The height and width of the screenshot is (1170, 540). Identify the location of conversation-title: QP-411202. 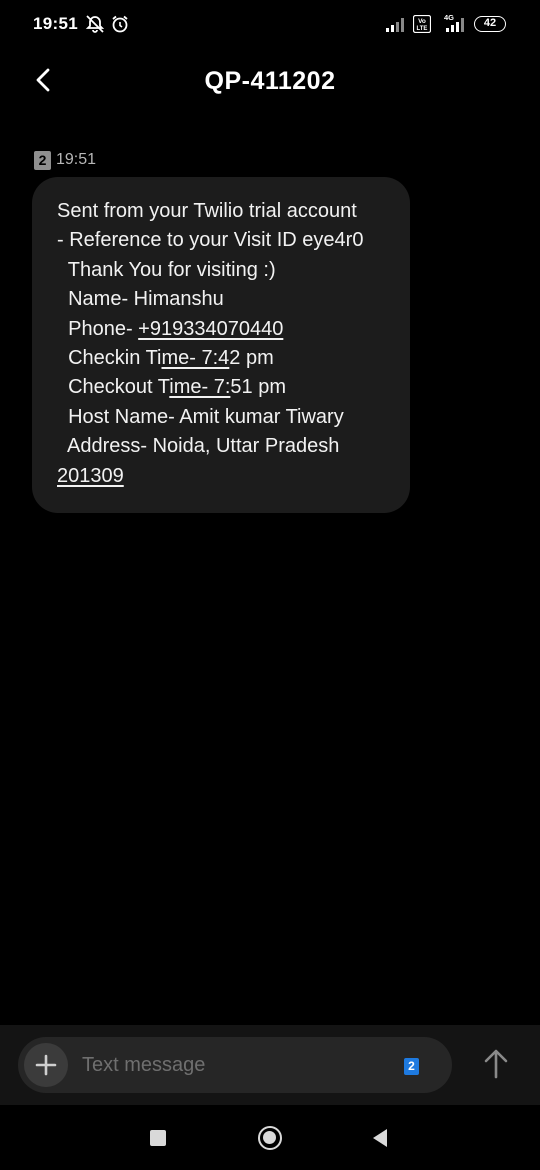
(270, 81).